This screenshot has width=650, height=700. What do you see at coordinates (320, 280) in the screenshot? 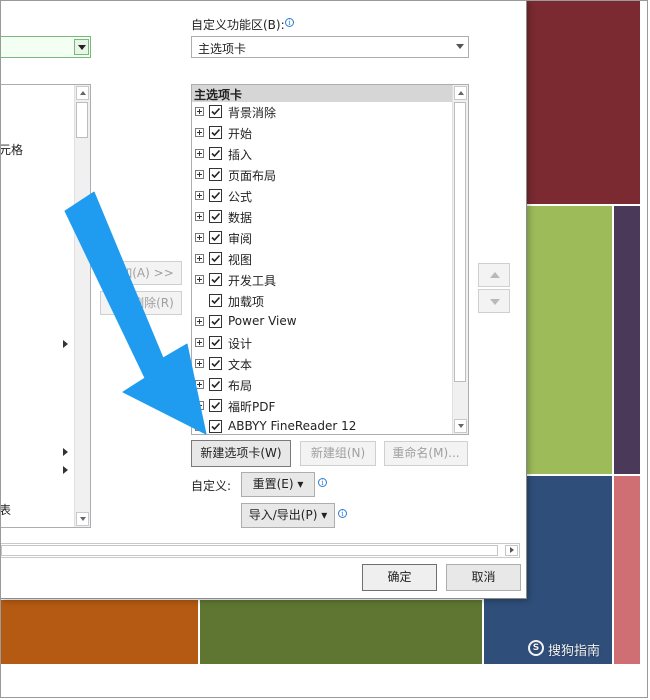
I see `tree-item: 开发工具` at bounding box center [320, 280].